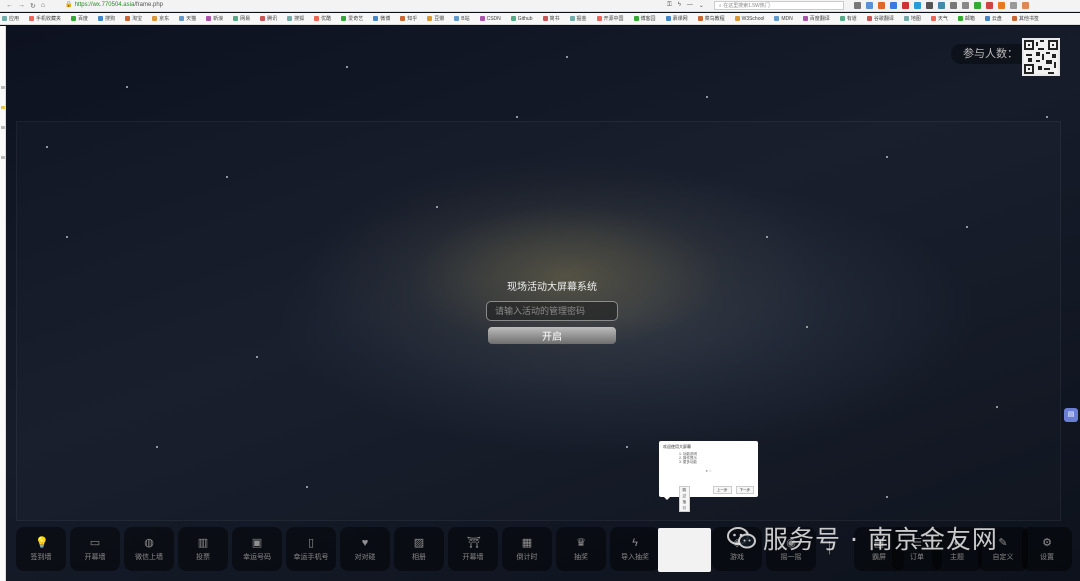 The height and width of the screenshot is (581, 1080). Describe the element at coordinates (133, 18) in the screenshot. I see `bookmark-item: 淘宝` at that location.